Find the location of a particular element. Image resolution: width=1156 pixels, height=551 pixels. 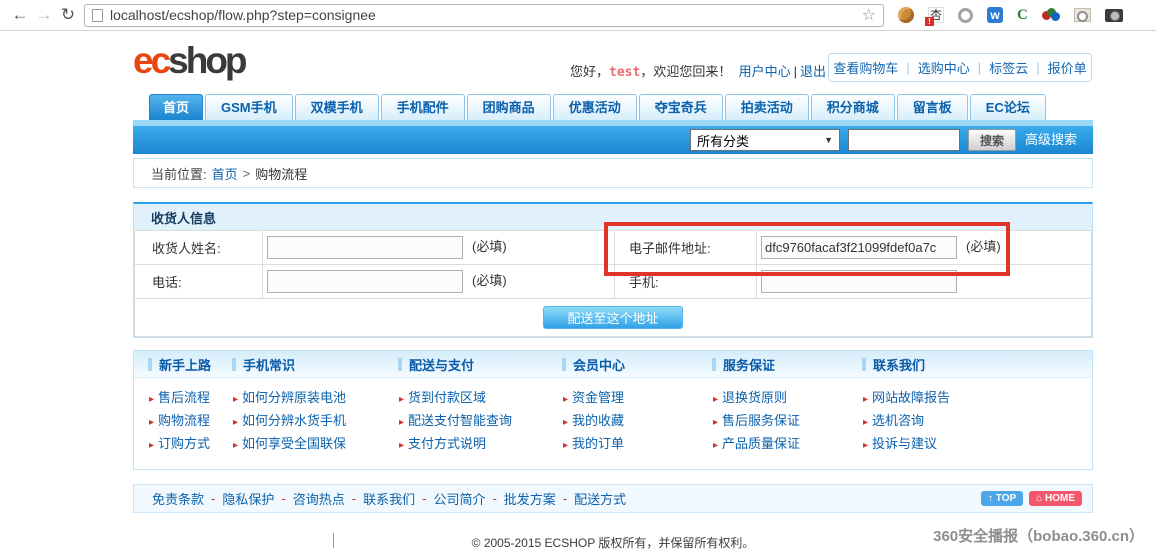

category-select: 所有分类 ▼ is located at coordinates (765, 140).